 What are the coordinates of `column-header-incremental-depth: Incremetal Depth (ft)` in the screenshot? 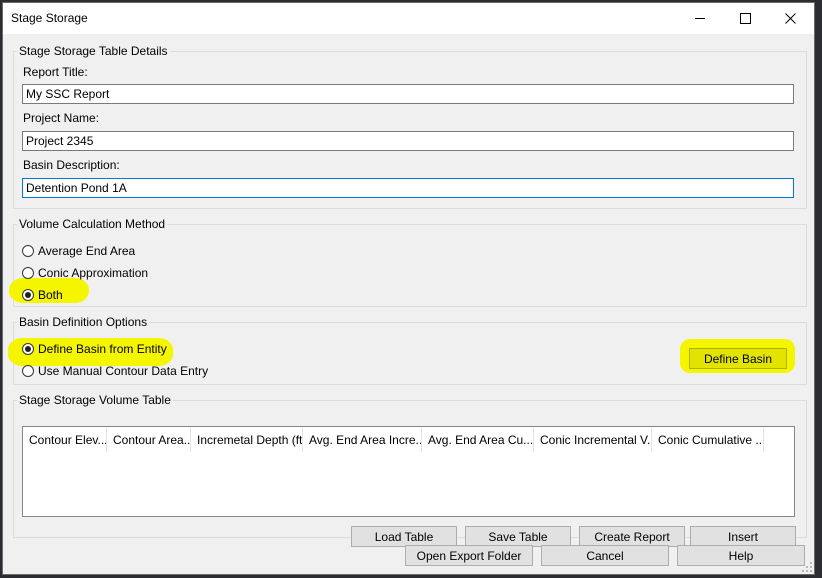 It's located at (247, 439).